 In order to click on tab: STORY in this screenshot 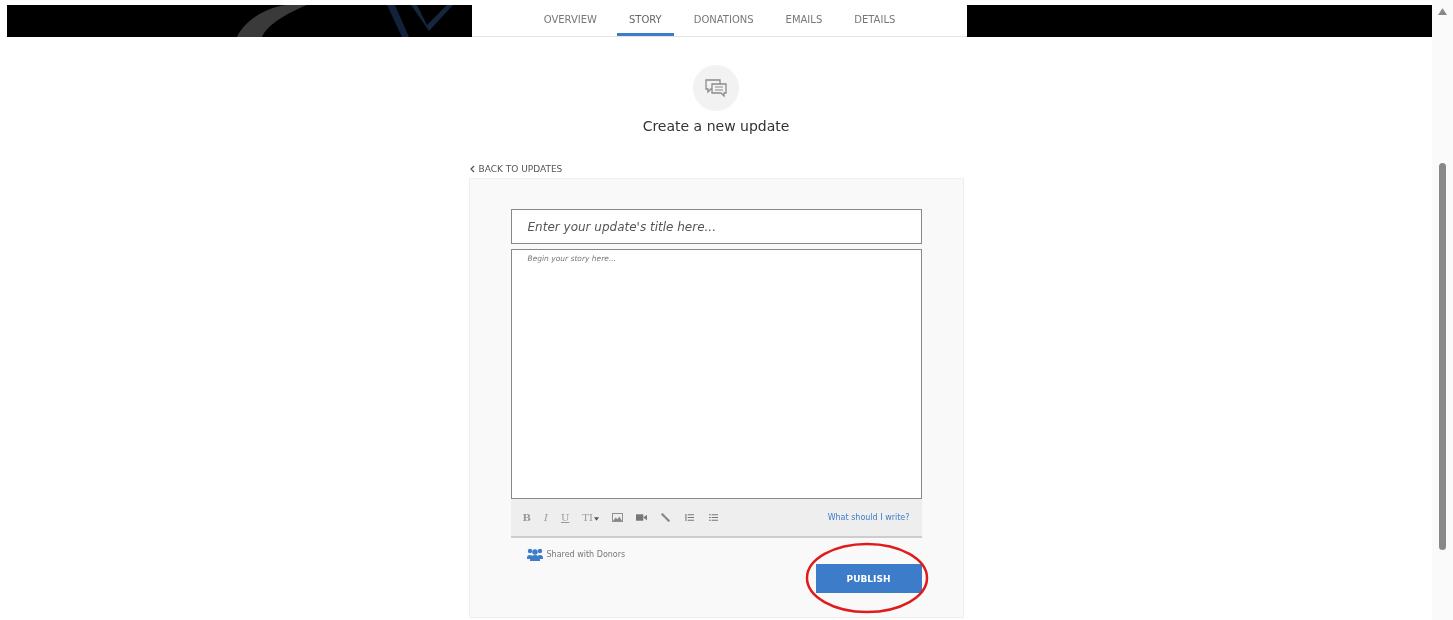, I will do `click(645, 20)`.